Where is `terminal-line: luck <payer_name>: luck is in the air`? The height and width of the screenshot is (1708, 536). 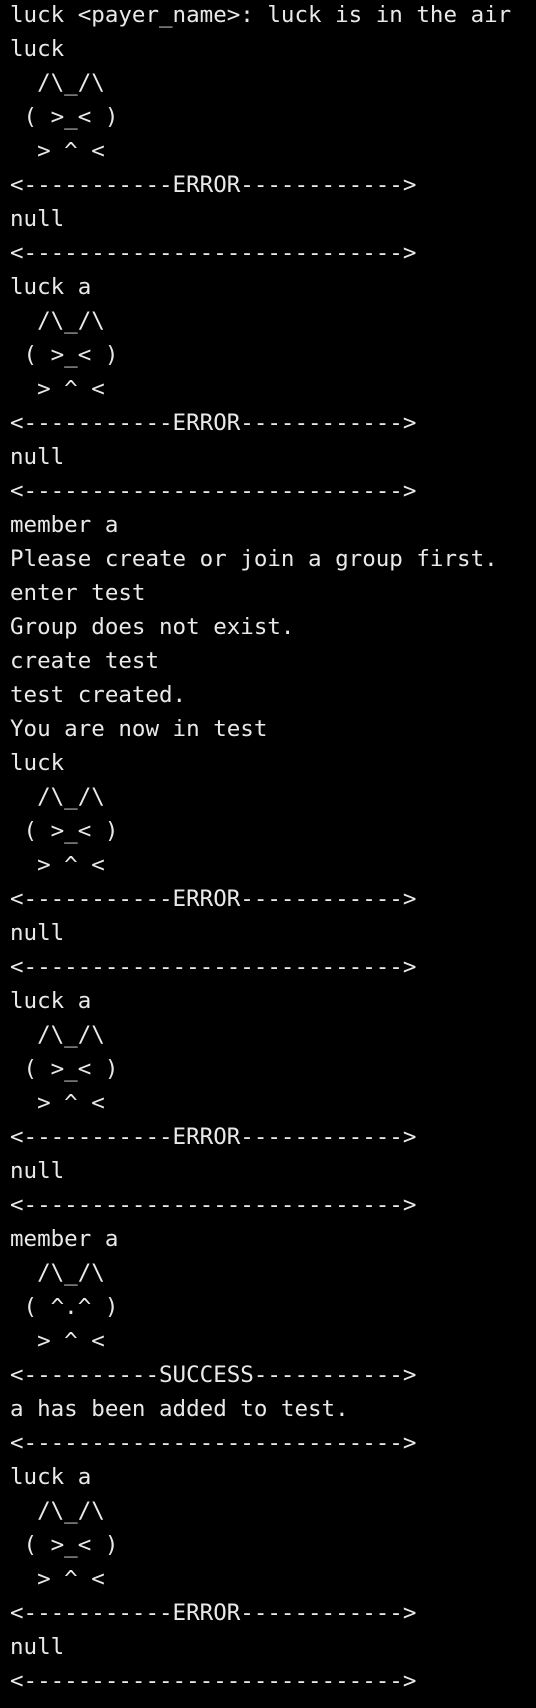 terminal-line: luck <payer_name>: luck is in the air is located at coordinates (261, 15).